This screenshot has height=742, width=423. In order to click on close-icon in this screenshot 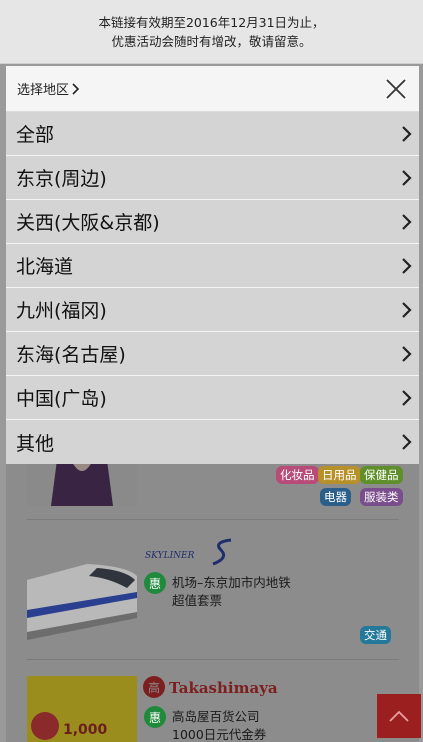, I will do `click(396, 88)`.